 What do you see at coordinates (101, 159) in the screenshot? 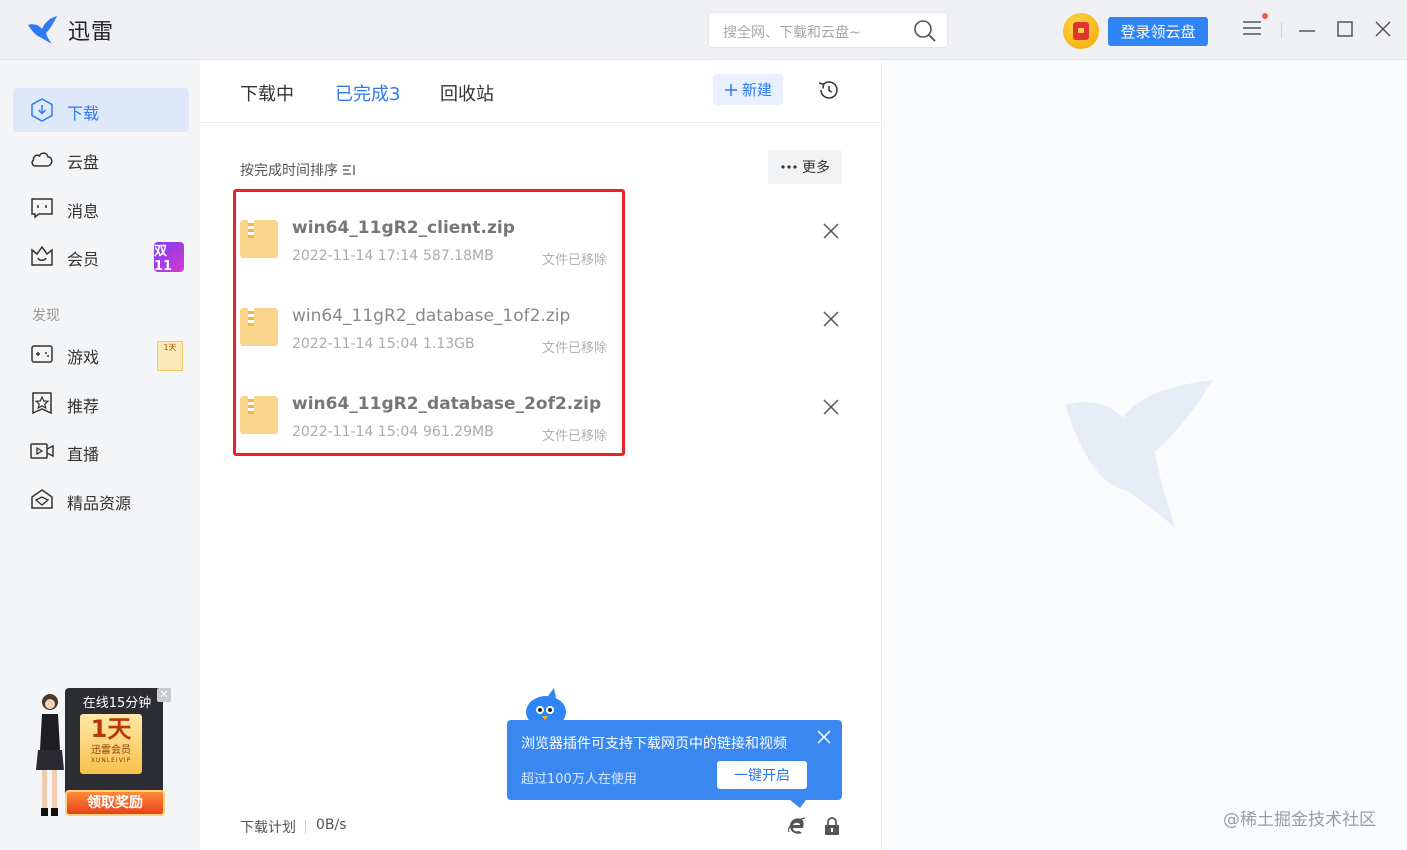
I see `sidebar-item-cloud: 云盘` at bounding box center [101, 159].